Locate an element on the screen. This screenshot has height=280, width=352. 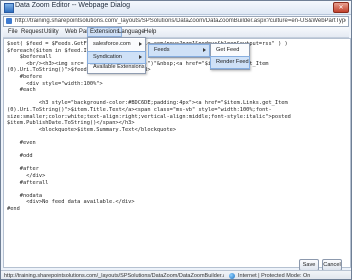
feeds-submenu: Get Feed Render Feed is located at coordinates (230, 56).